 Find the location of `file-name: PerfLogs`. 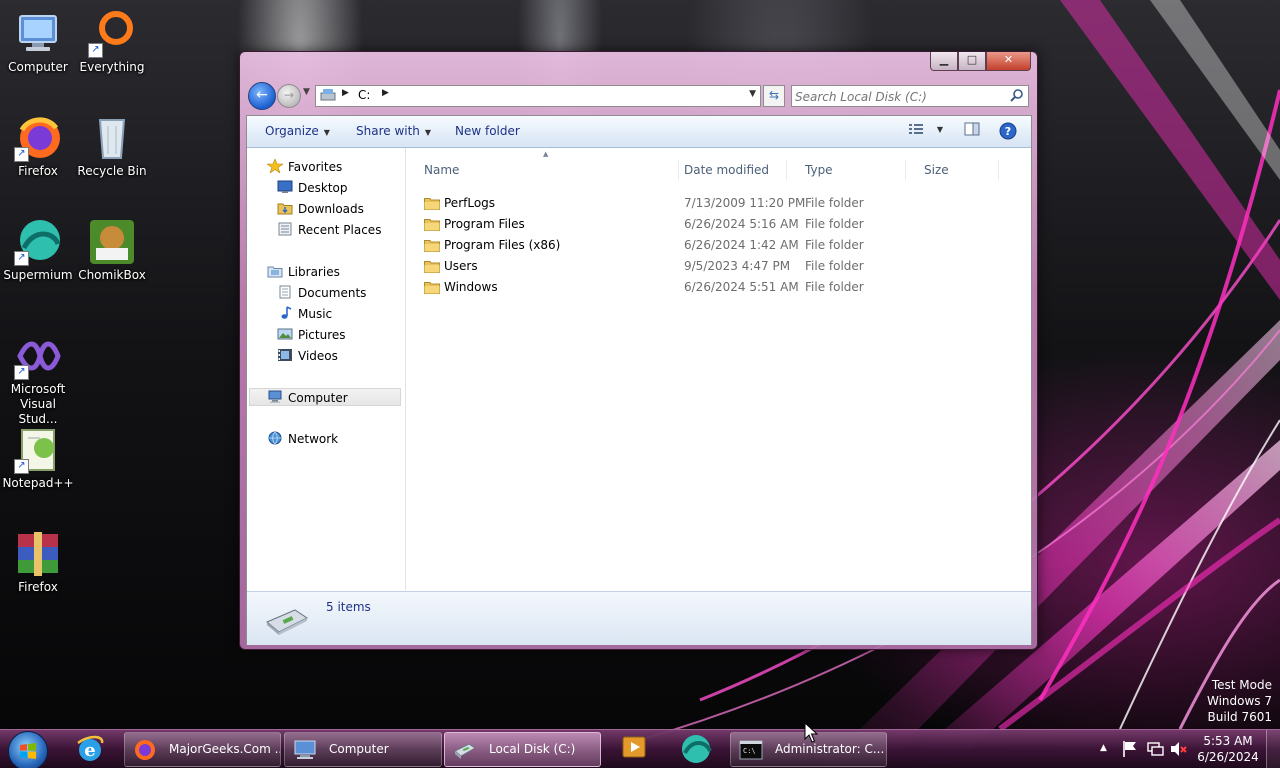

file-name: PerfLogs is located at coordinates (470, 203).